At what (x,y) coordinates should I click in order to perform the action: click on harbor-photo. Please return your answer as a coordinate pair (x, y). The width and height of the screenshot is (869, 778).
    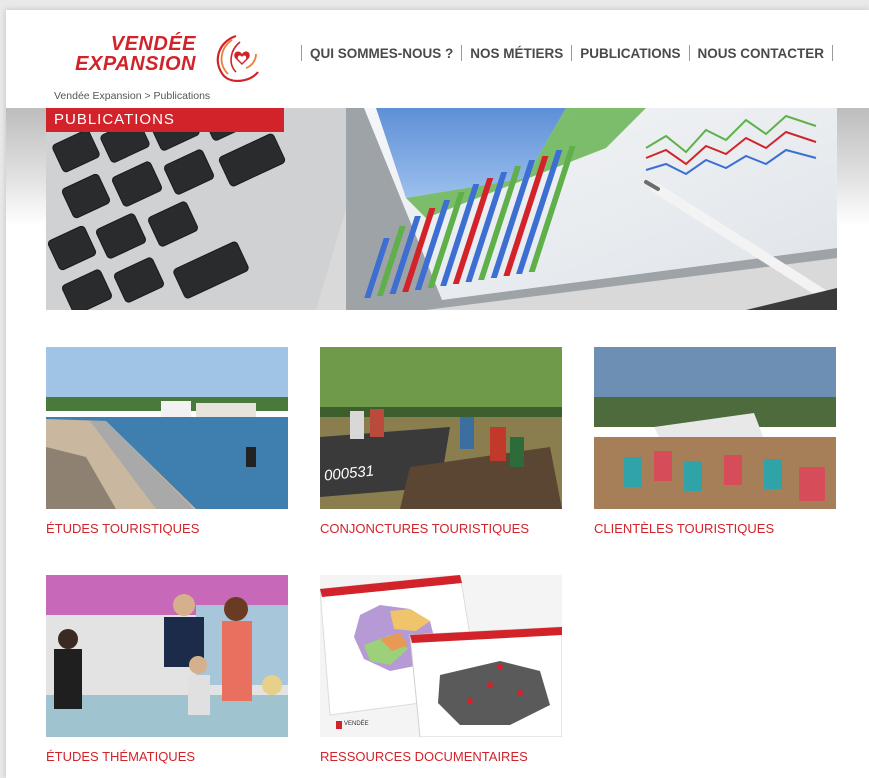
    Looking at the image, I should click on (167, 428).